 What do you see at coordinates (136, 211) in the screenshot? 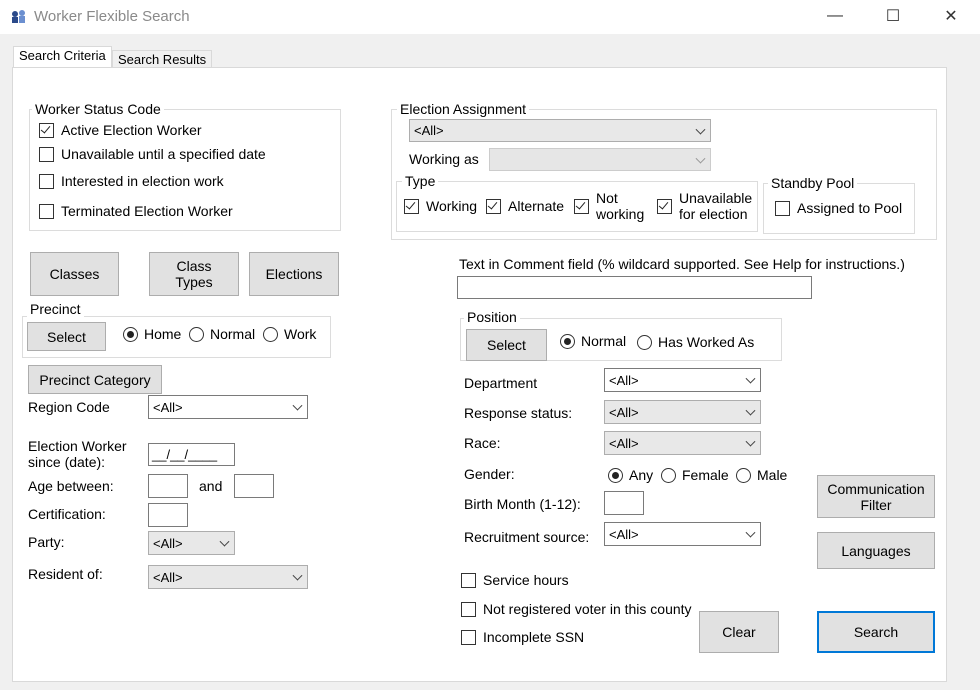
I see `terminated-election-worker-checkbox: Terminated Election Worker` at bounding box center [136, 211].